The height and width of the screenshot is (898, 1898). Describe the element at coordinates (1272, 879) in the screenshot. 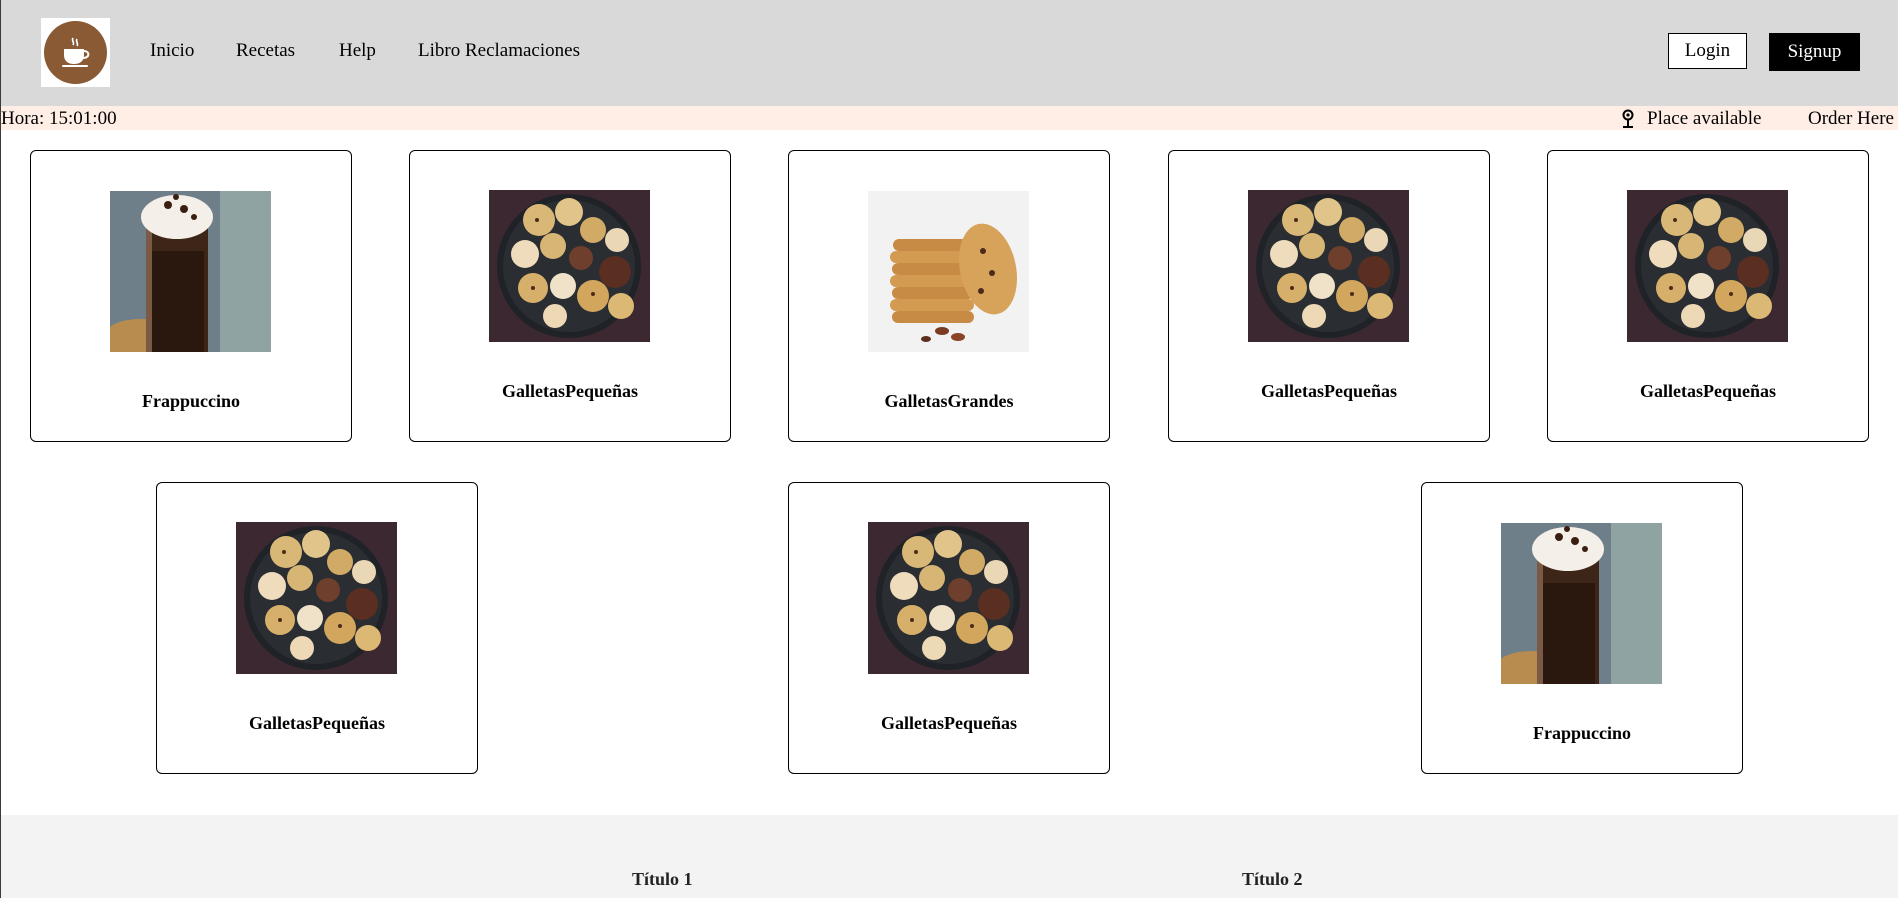

I see `footer-title-2: Título 2` at that location.